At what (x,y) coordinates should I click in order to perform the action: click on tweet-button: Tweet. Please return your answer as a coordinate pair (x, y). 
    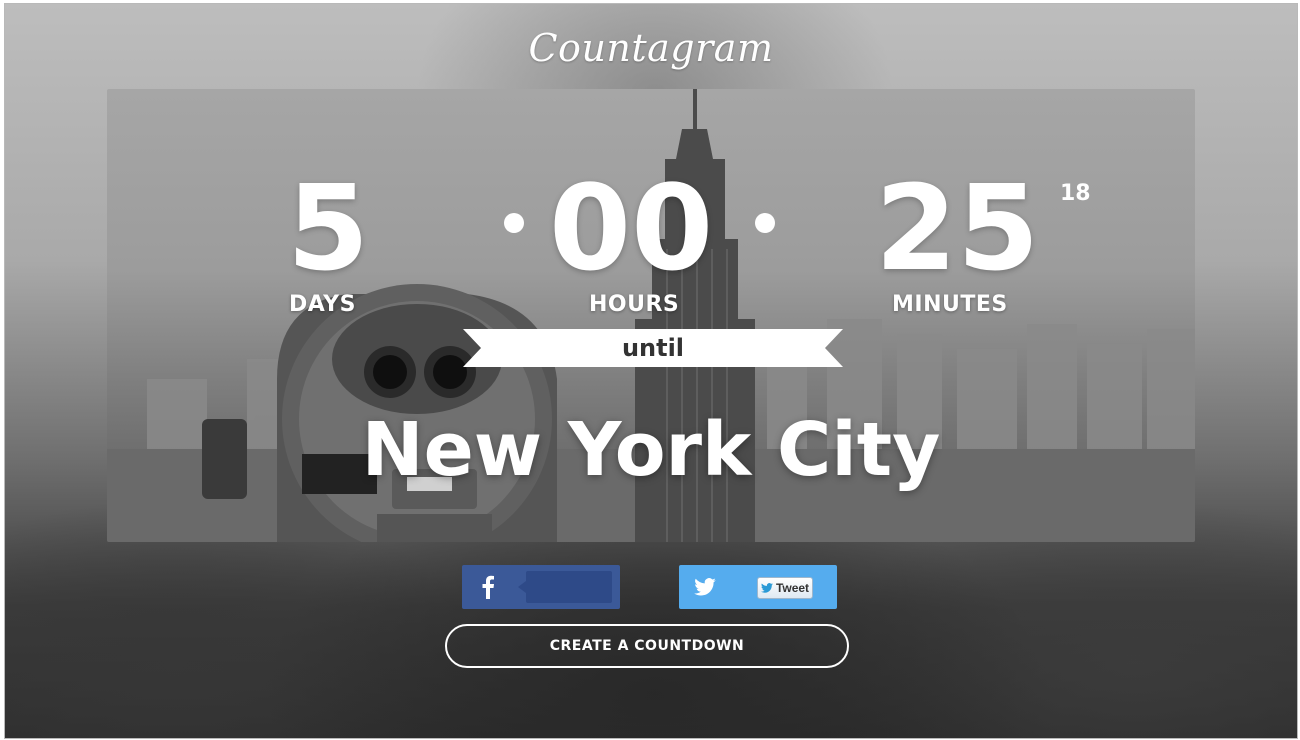
    Looking at the image, I should click on (785, 588).